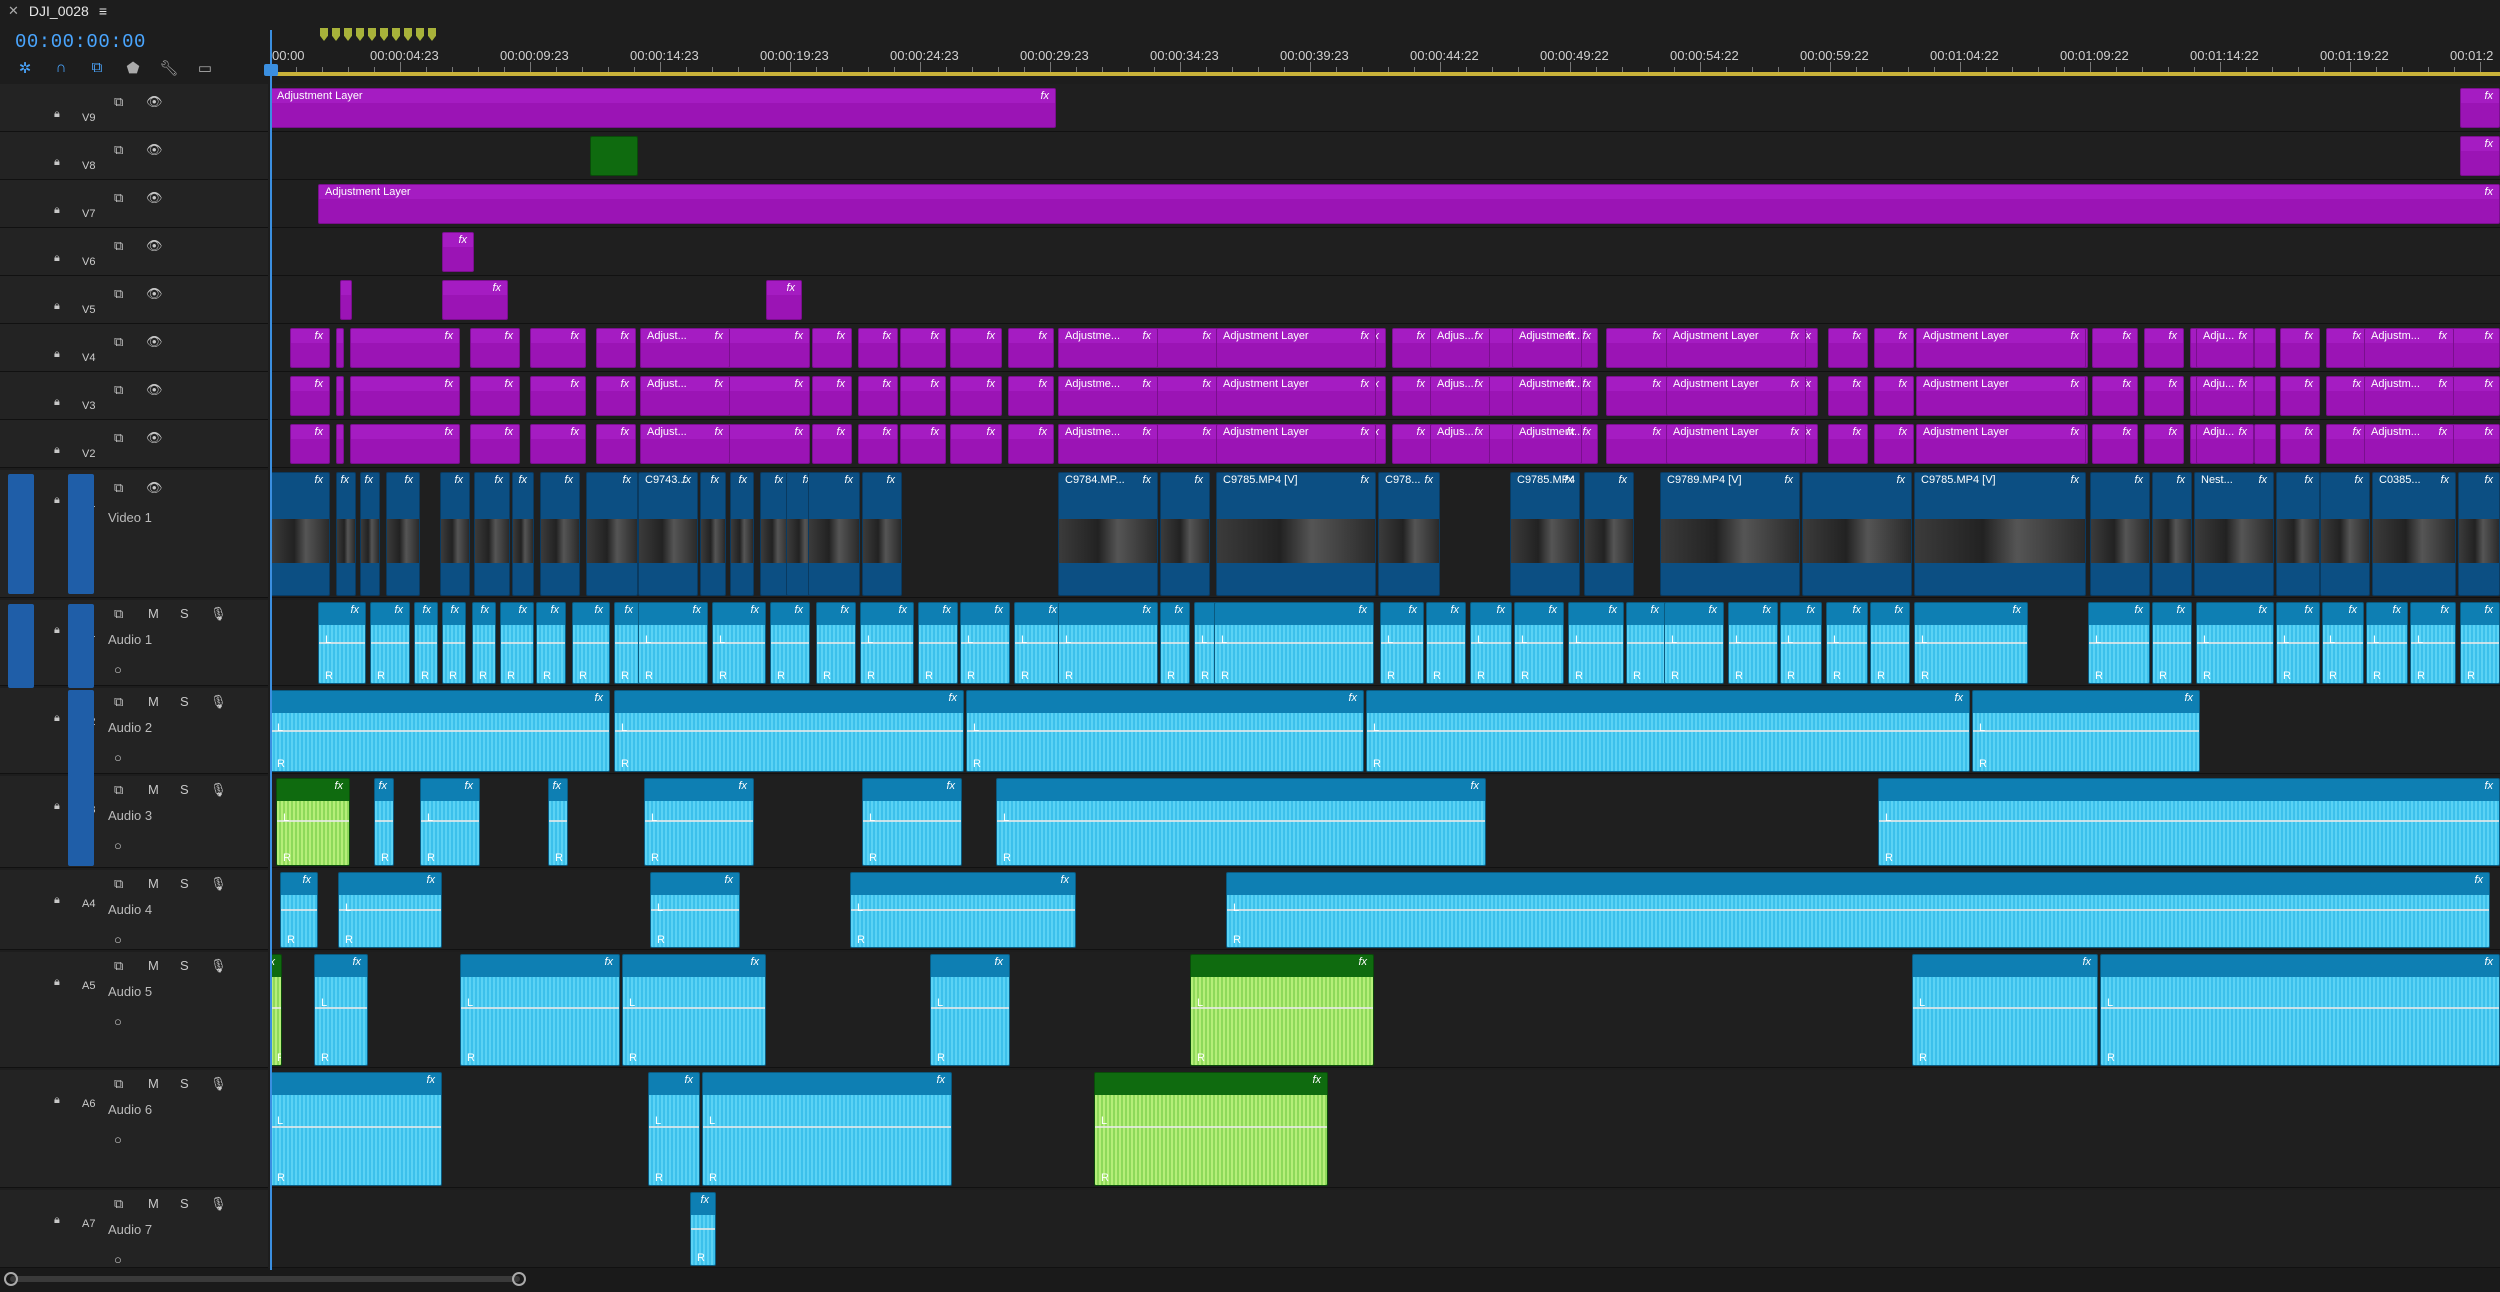  What do you see at coordinates (88, 214) in the screenshot?
I see `track-id-label: V7` at bounding box center [88, 214].